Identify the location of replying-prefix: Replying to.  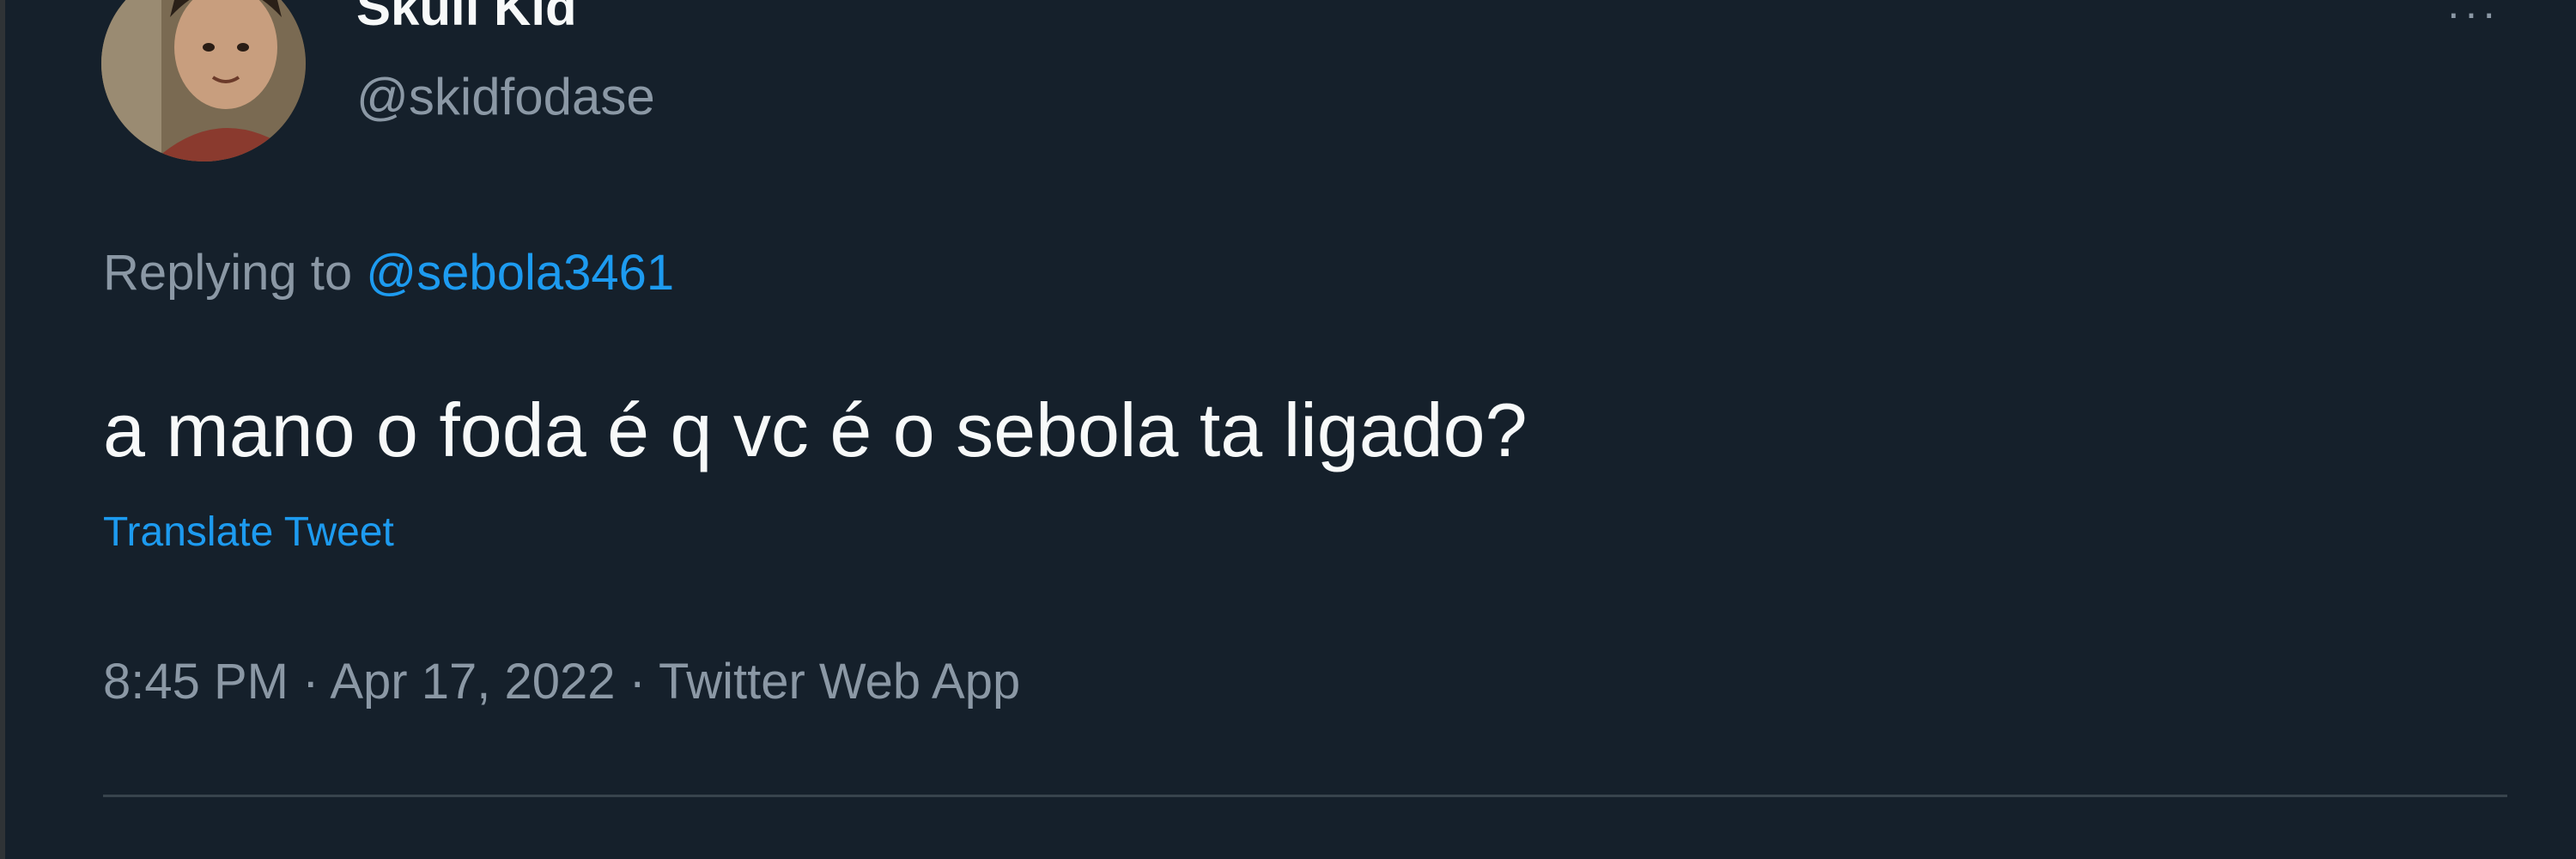
(235, 273).